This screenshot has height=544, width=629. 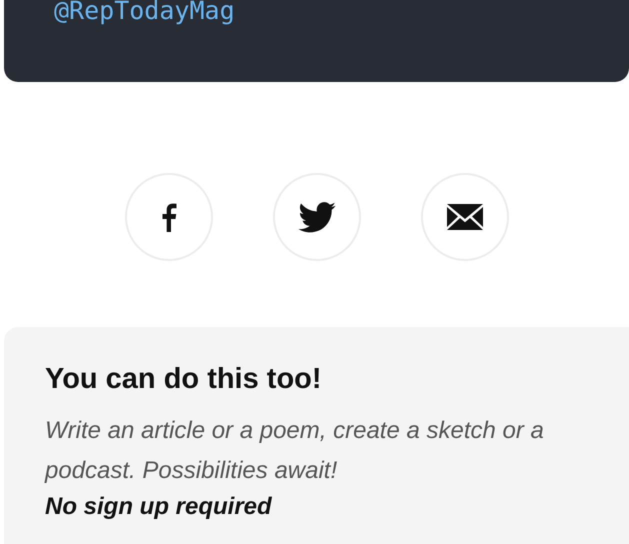 I want to click on facebook-icon, so click(x=168, y=217).